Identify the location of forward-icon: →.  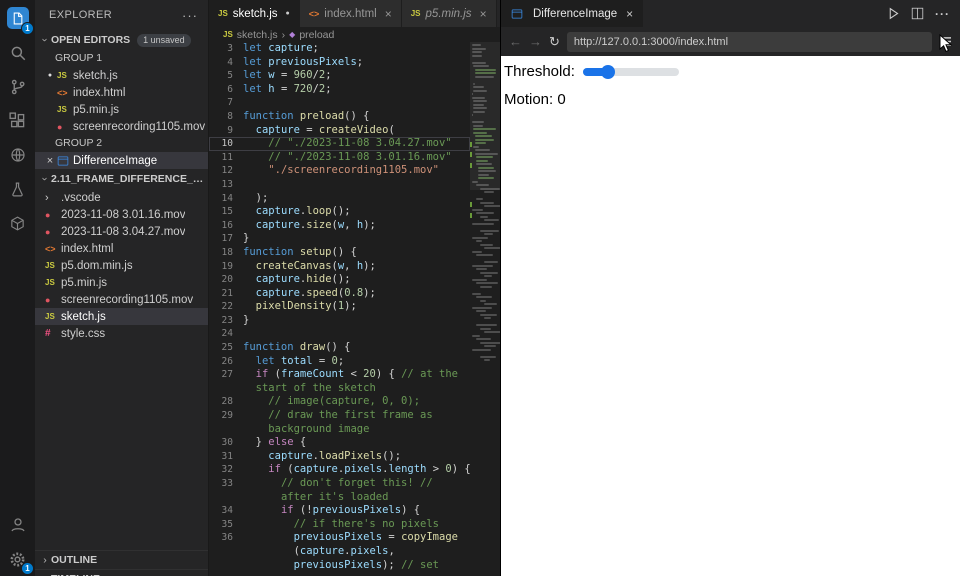
(535, 41).